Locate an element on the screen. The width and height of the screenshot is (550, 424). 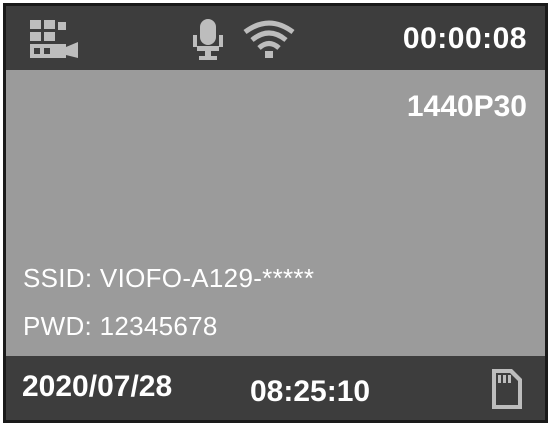
video-camera-icon is located at coordinates (54, 39).